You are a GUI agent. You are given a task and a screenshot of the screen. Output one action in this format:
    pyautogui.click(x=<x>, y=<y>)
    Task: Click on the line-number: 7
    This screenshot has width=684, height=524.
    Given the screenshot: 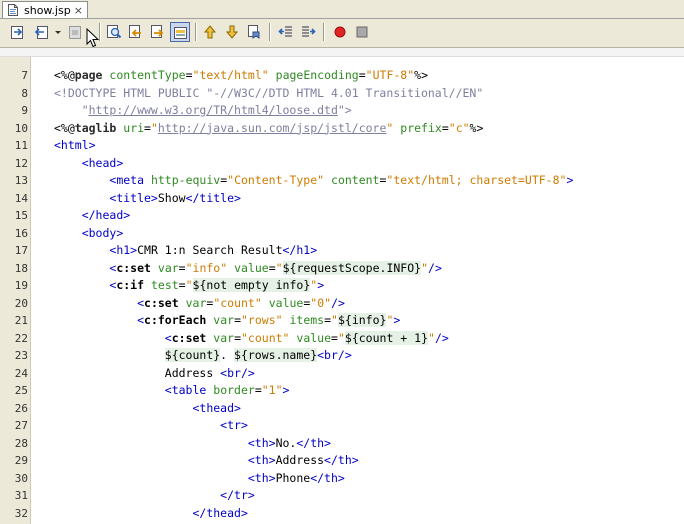 What is the action you would take?
    pyautogui.click(x=24, y=75)
    